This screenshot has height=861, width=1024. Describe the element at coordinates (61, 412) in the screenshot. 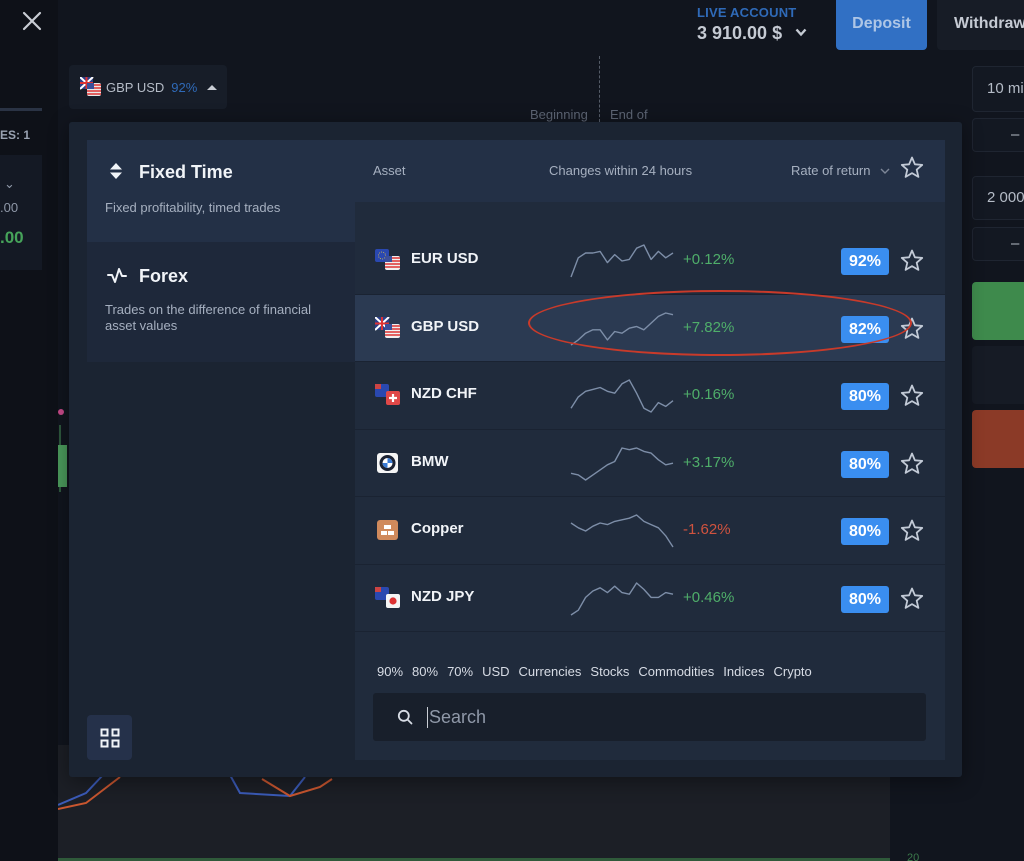

I see `chart-marker-dot` at that location.